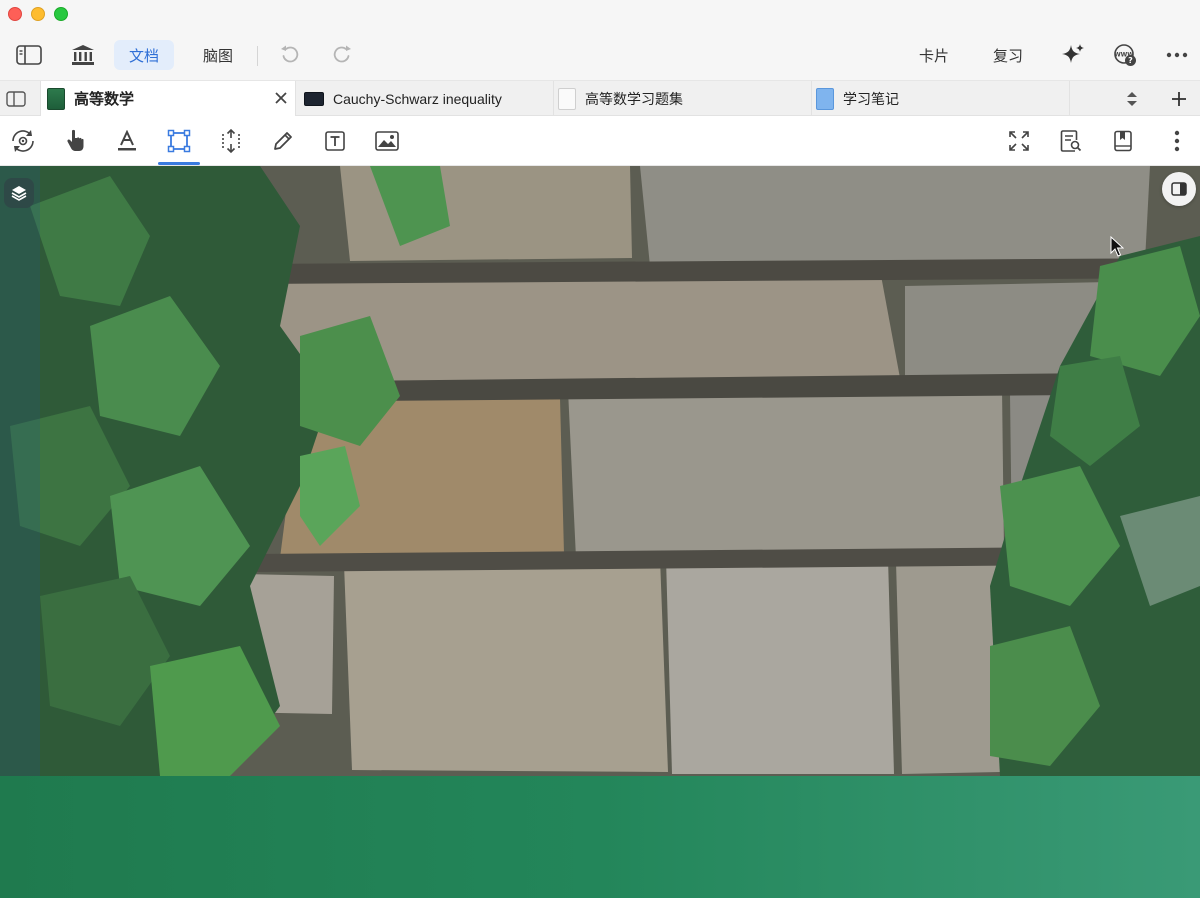 The height and width of the screenshot is (898, 1200). Describe the element at coordinates (314, 98) in the screenshot. I see `video-thumbnail-icon` at that location.